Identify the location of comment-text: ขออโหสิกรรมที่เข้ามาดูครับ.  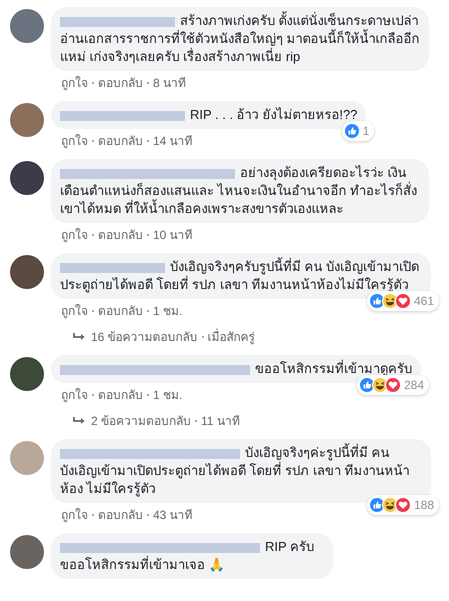
(333, 369).